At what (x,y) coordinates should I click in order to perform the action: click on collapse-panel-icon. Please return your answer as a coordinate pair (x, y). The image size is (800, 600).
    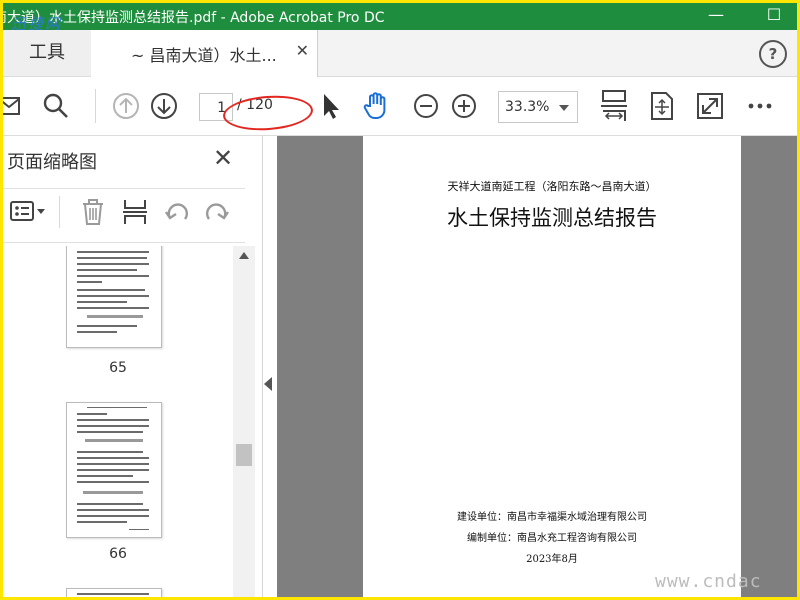
    Looking at the image, I should click on (268, 384).